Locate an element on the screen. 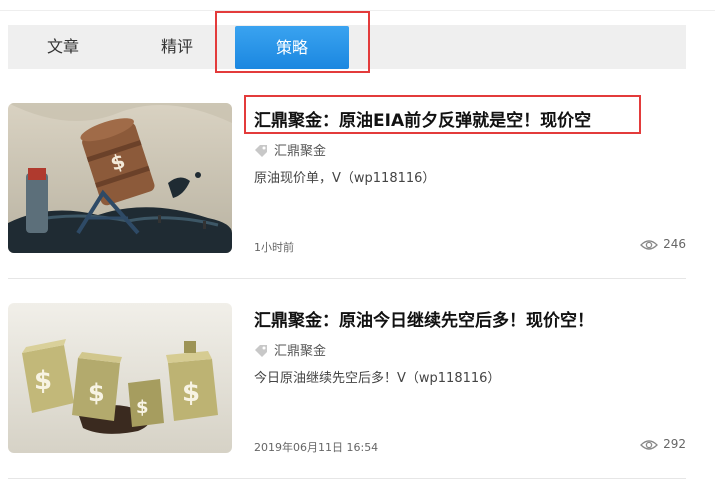 This screenshot has width=715, height=480. view-count-value: 246 is located at coordinates (674, 244).